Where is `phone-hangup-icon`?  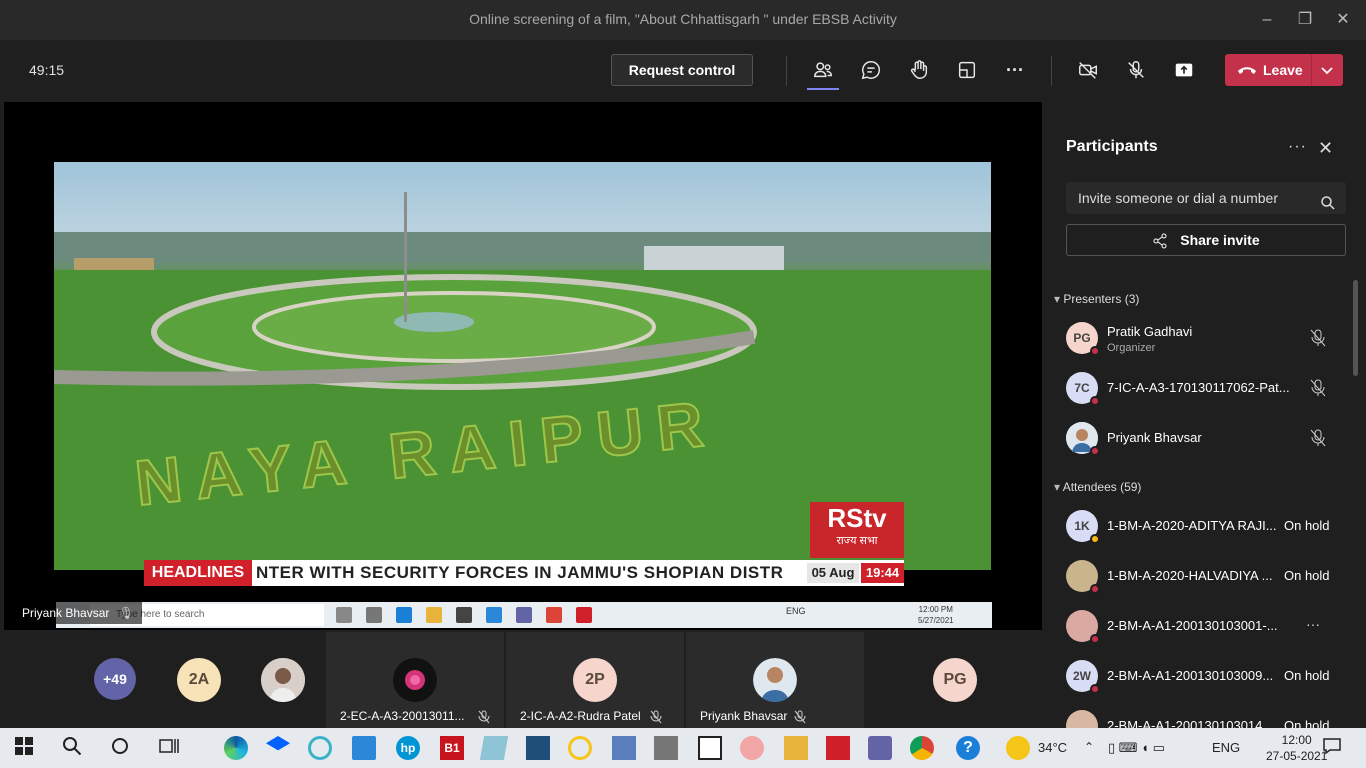 phone-hangup-icon is located at coordinates (1247, 72).